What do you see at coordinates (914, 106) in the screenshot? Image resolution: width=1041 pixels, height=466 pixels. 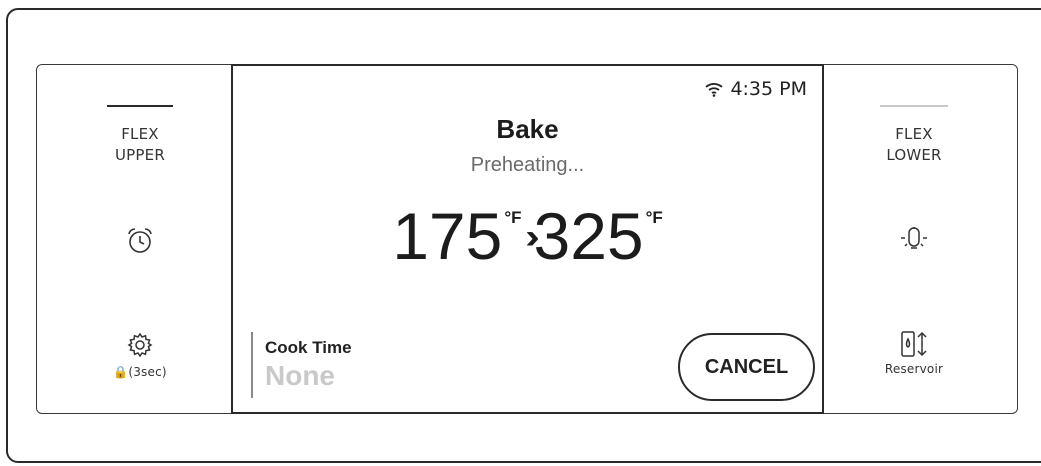 I see `flex-lower-indicator` at bounding box center [914, 106].